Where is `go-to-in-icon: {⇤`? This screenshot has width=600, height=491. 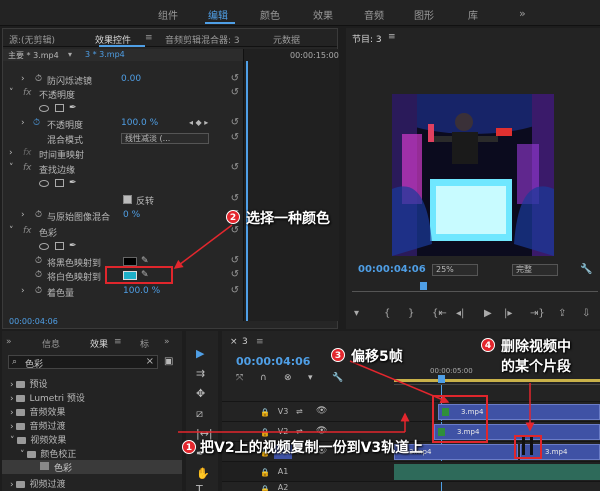
go-to-in-icon: {⇤ is located at coordinates (439, 313).